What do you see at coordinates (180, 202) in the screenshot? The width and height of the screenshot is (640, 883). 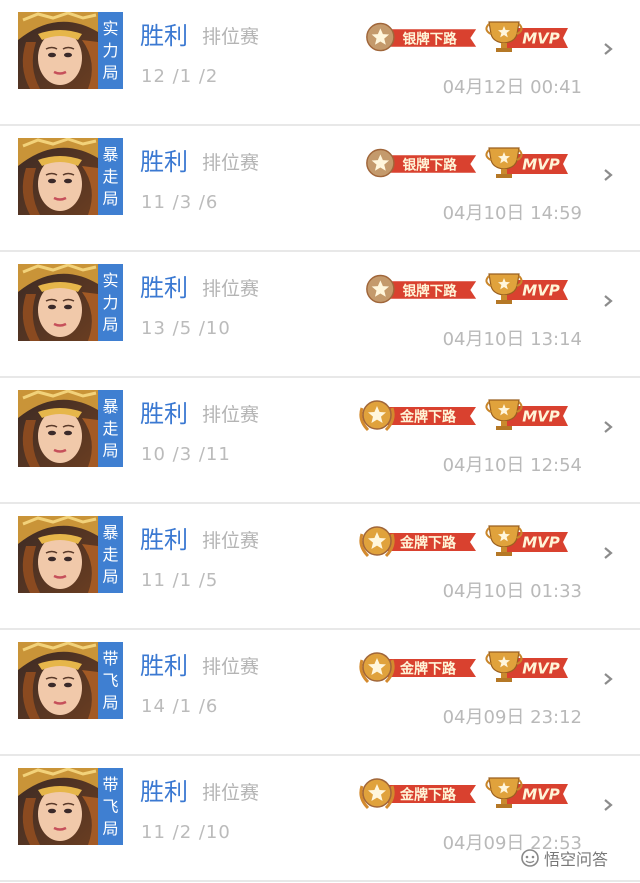 I see `kda-stats: 11 /3 /6` at bounding box center [180, 202].